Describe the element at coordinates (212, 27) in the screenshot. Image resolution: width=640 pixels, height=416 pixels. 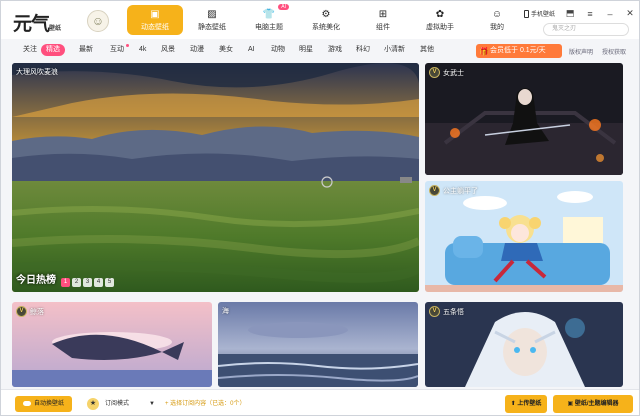
I see `tab-label: 静态壁纸` at that location.